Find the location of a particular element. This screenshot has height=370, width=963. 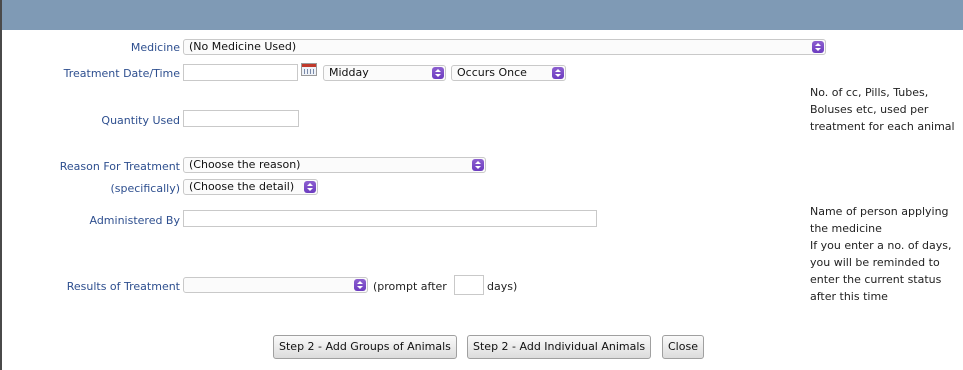

quantity-label: Quantity Used is located at coordinates (140, 120).